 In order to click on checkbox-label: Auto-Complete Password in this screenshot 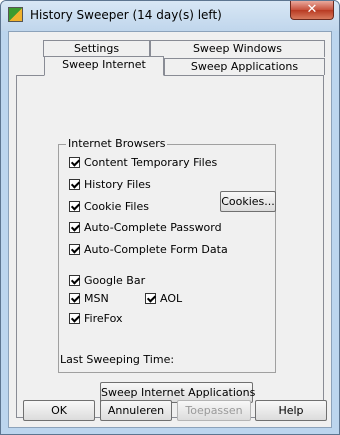, I will do `click(153, 227)`.